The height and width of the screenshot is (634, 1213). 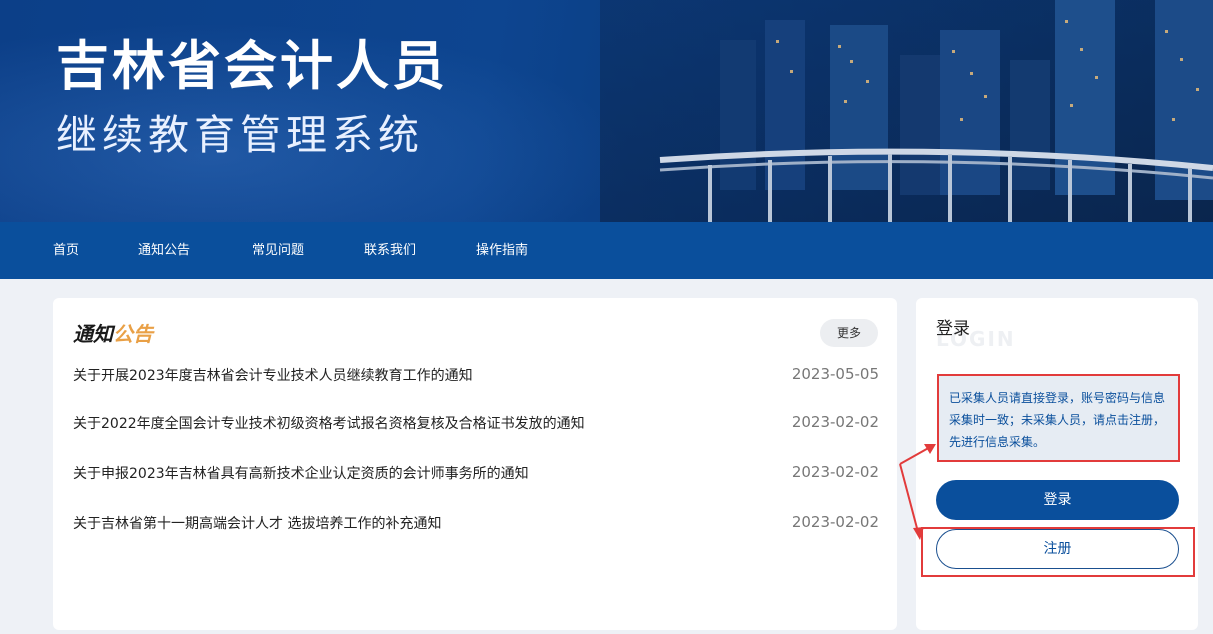 What do you see at coordinates (93, 334) in the screenshot?
I see `notice-heading-part1: 通知` at bounding box center [93, 334].